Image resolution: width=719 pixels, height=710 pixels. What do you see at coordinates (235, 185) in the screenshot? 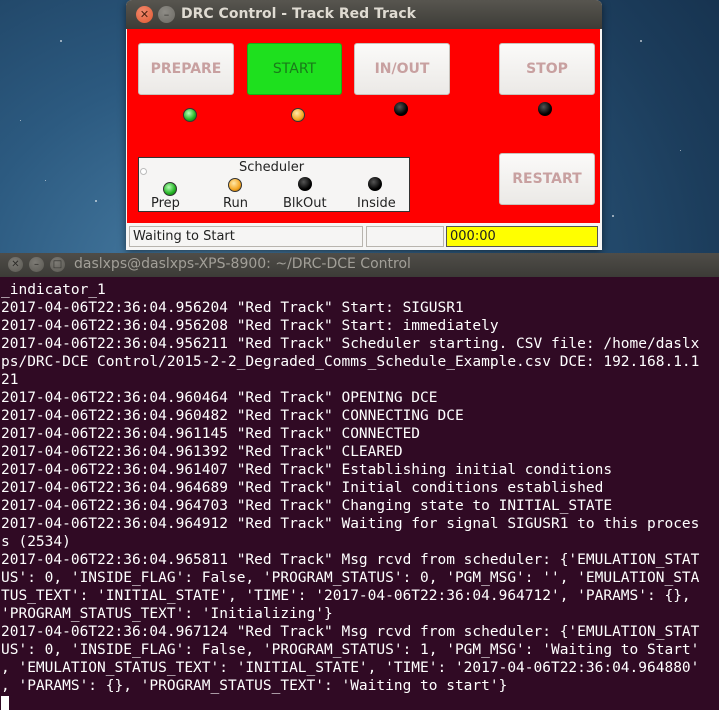
I see `scheduler-run-led` at bounding box center [235, 185].